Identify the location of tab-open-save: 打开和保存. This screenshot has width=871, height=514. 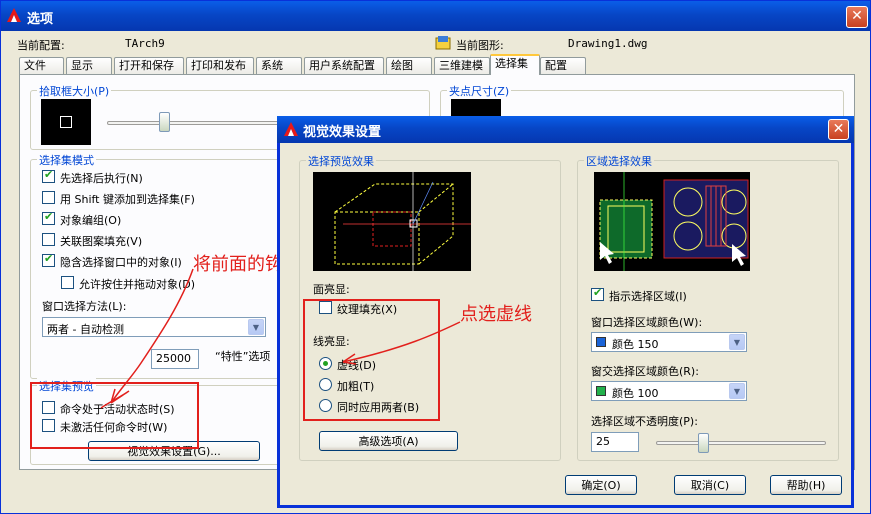
(149, 65).